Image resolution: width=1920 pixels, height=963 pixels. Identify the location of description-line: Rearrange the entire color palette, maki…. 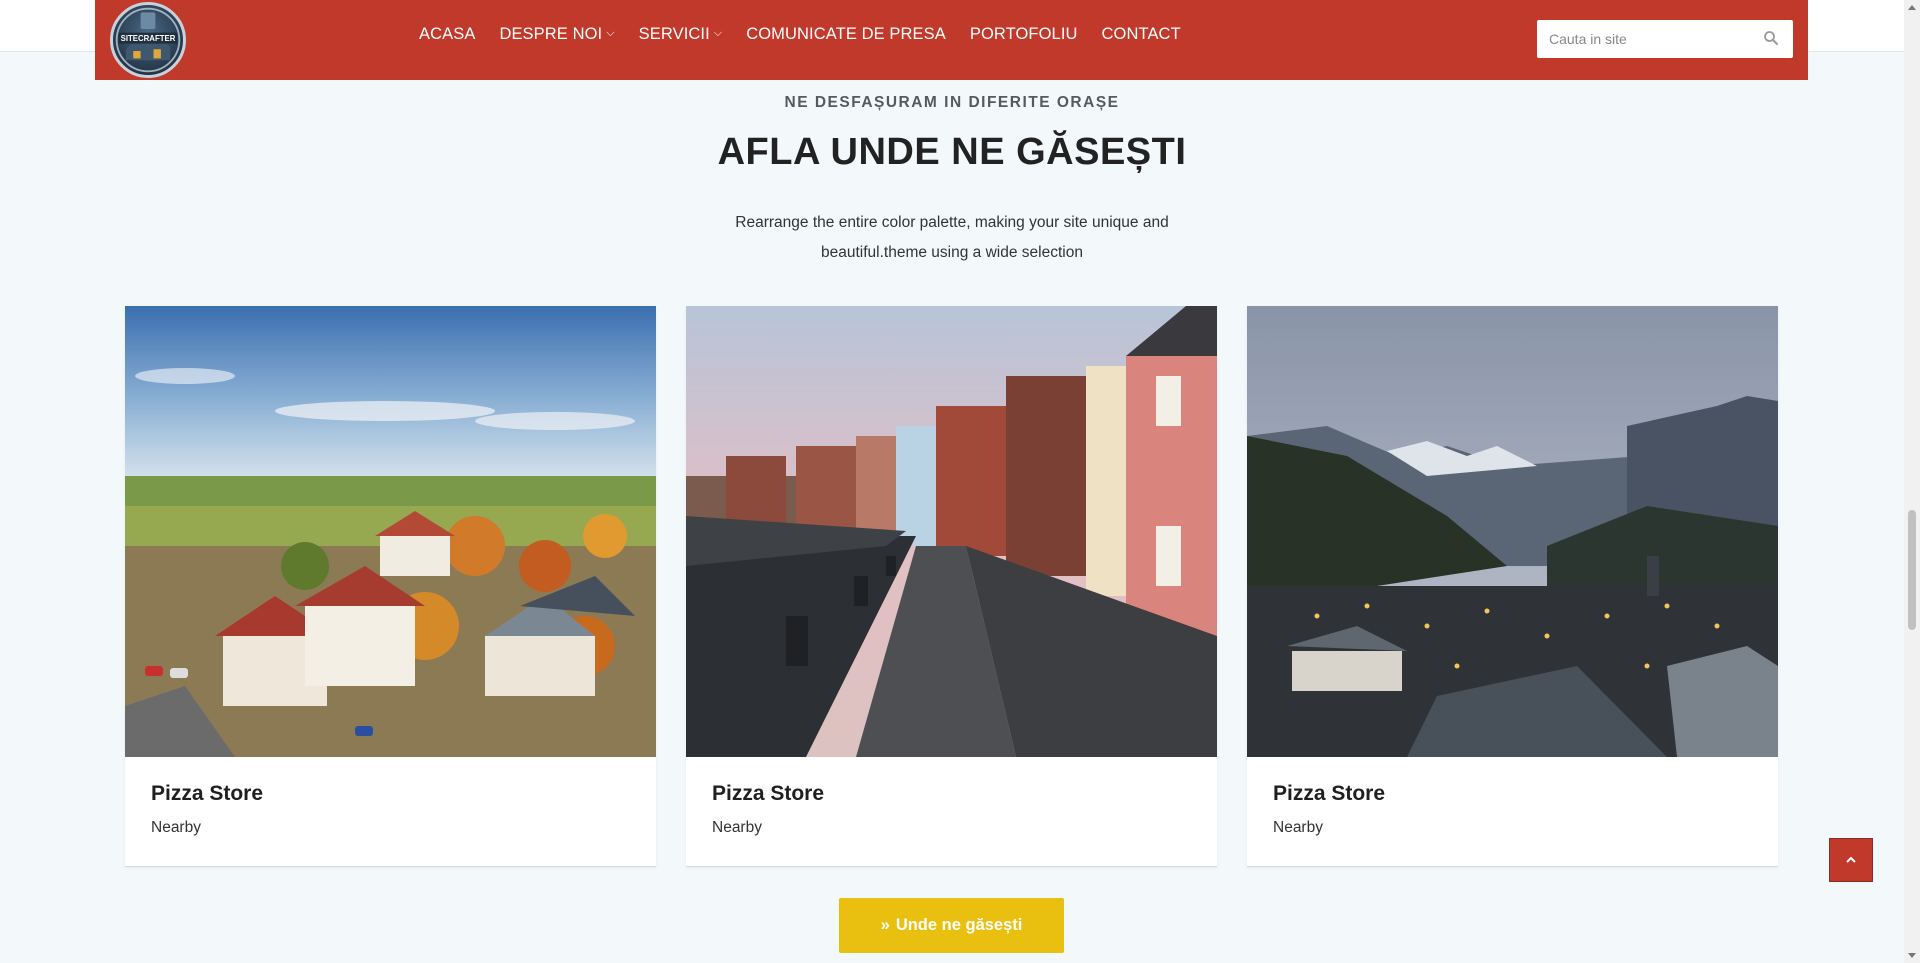
(952, 222).